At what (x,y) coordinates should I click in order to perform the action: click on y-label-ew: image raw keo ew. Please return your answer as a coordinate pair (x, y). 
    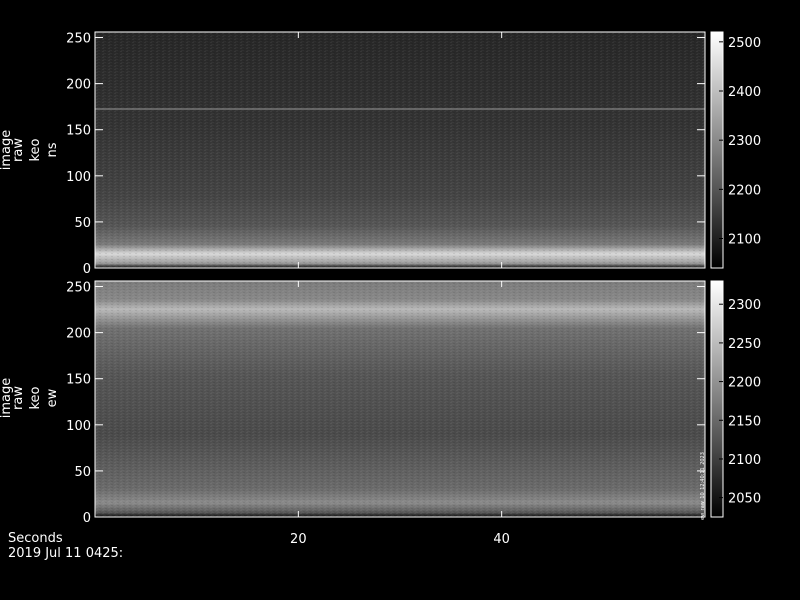
    Looking at the image, I should click on (30, 398).